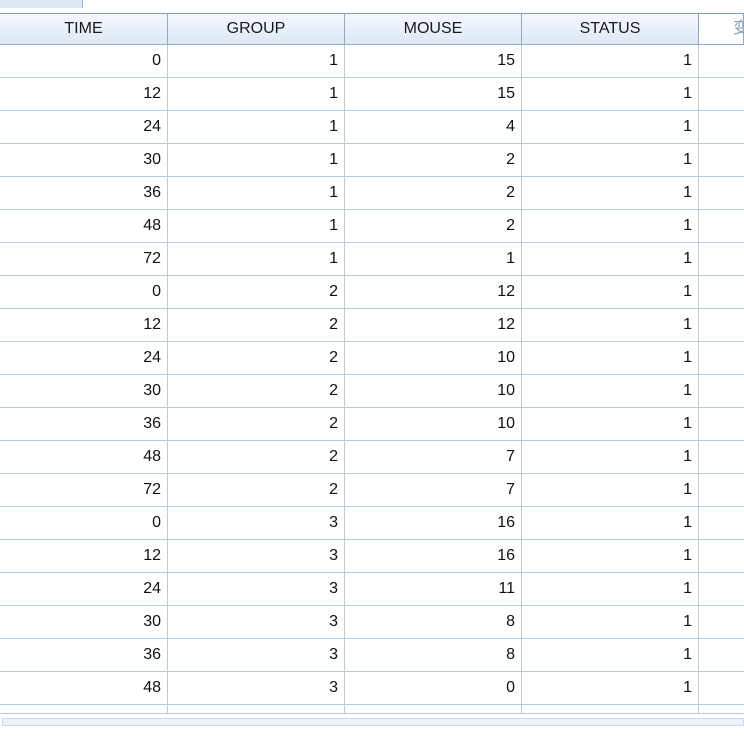 The height and width of the screenshot is (741, 744). What do you see at coordinates (256, 29) in the screenshot?
I see `column-header-group: GROUP` at bounding box center [256, 29].